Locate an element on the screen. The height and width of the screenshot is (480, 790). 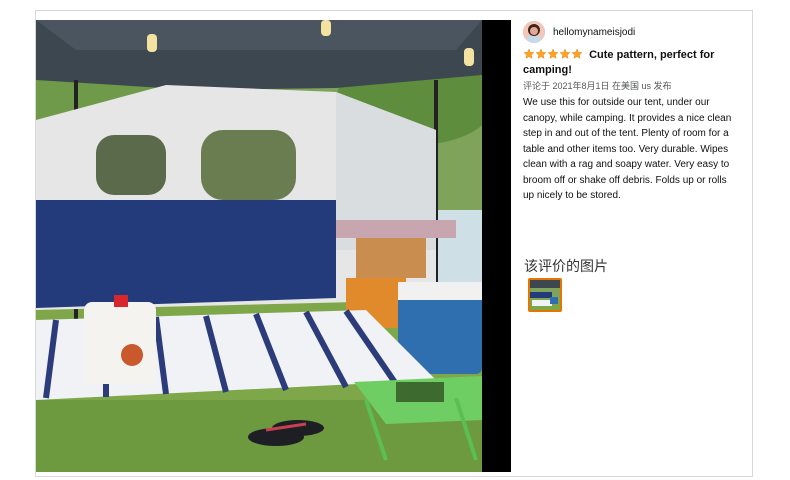
review-heading: Cute pattern, perfect for camping! is located at coordinates (628, 63).